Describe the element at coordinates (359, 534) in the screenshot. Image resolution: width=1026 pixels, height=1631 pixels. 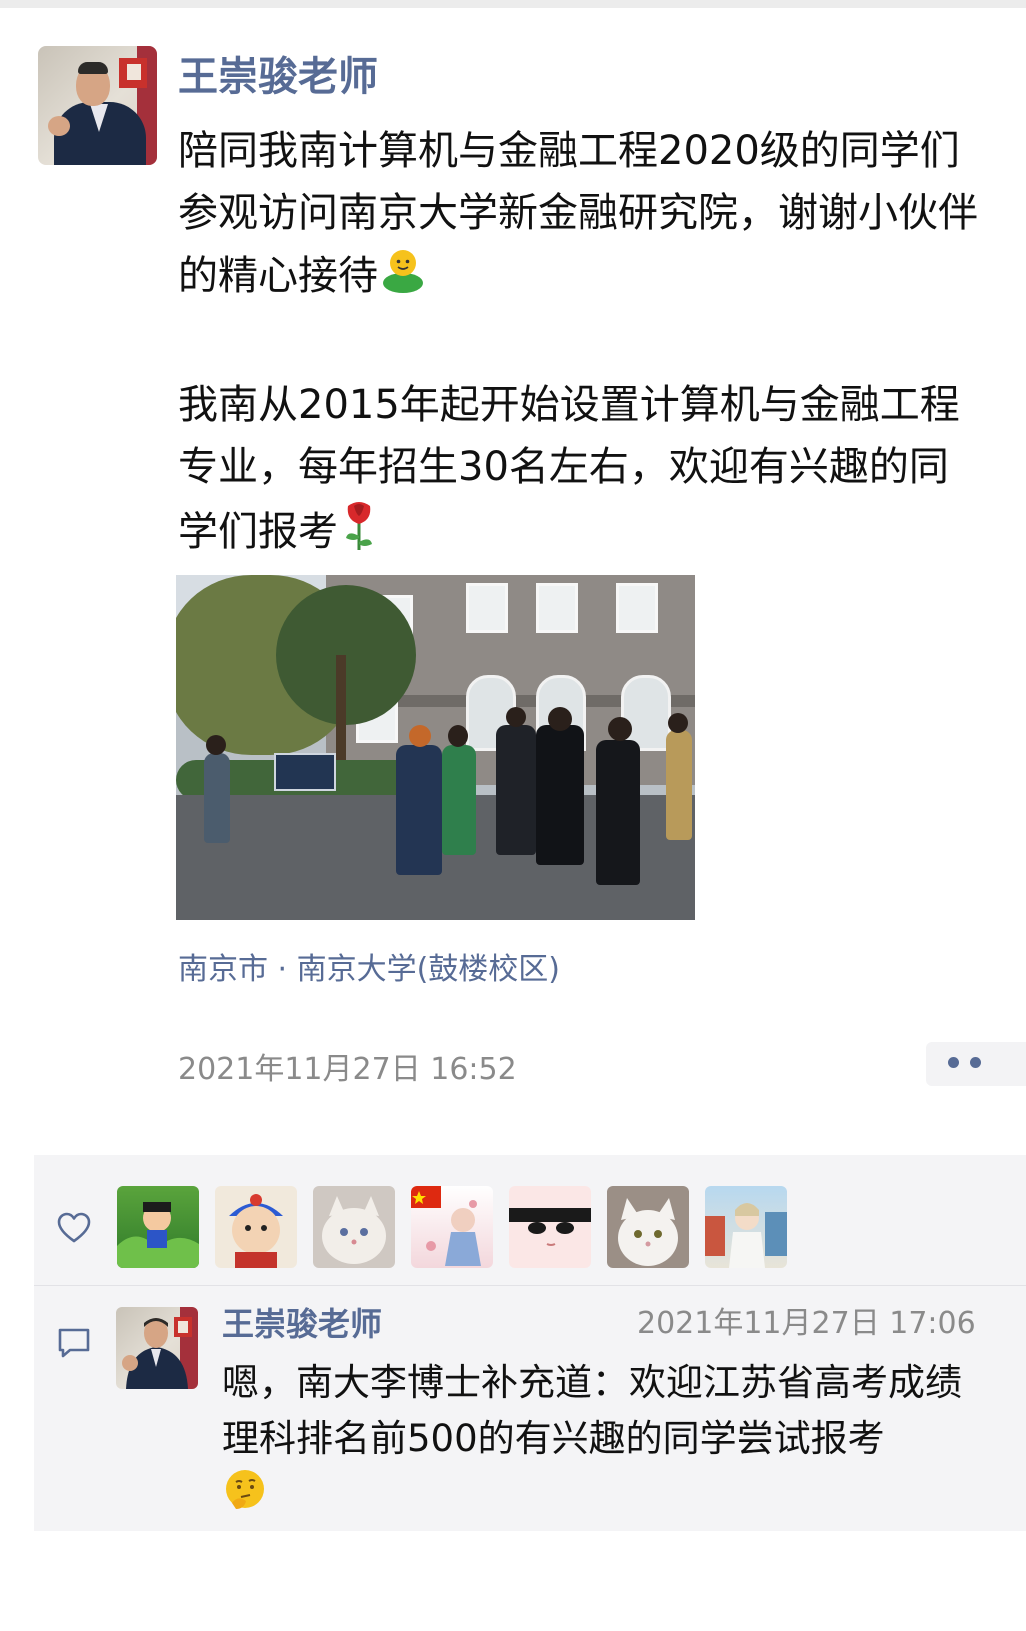
I see `rose-emoji` at that location.